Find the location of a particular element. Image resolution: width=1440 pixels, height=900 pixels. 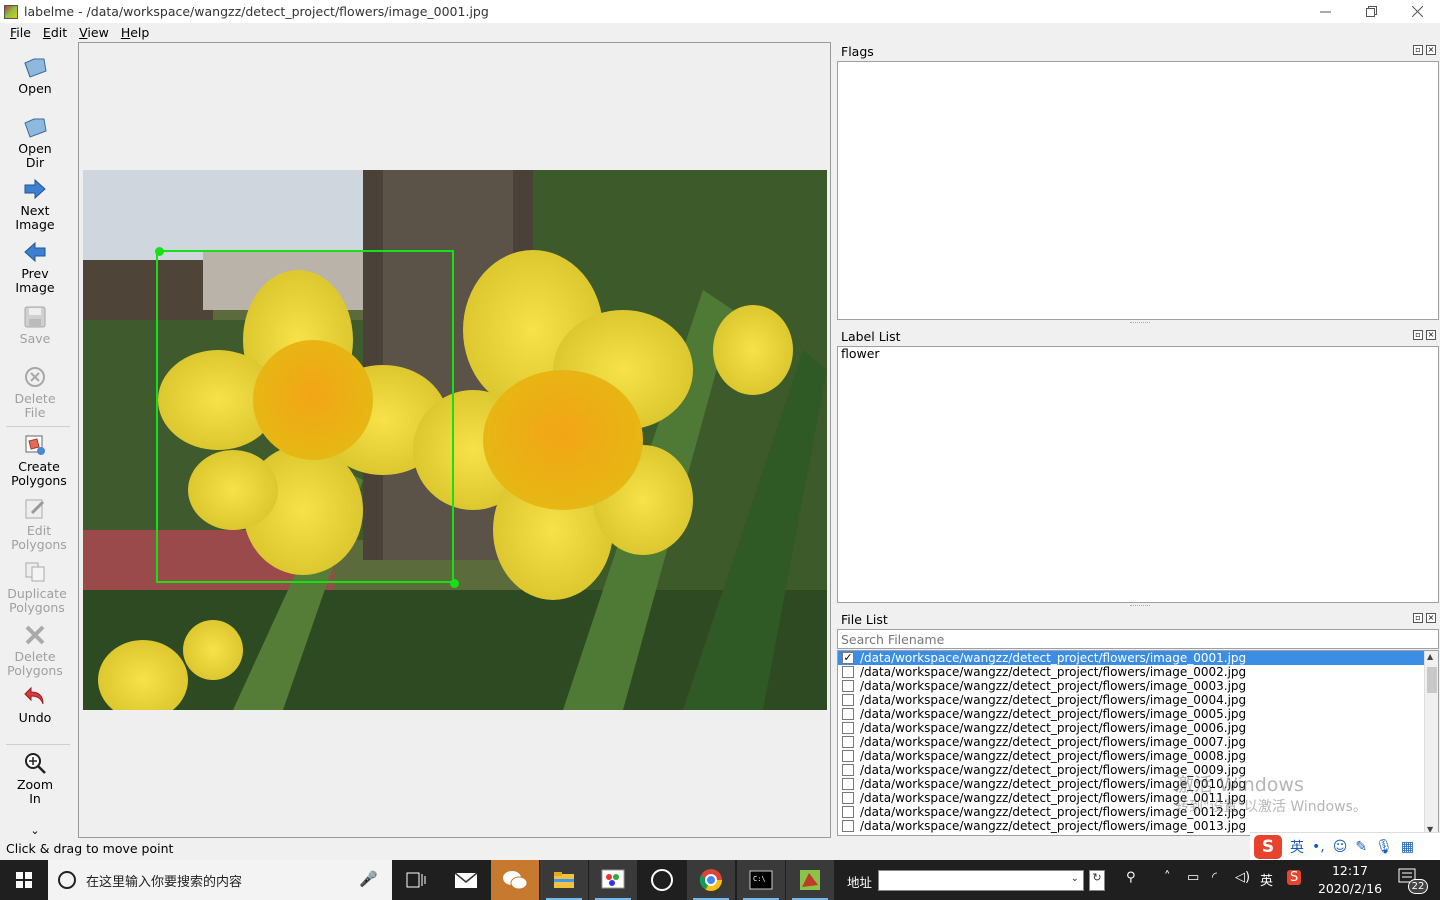

menu-file: File is located at coordinates (20, 32).